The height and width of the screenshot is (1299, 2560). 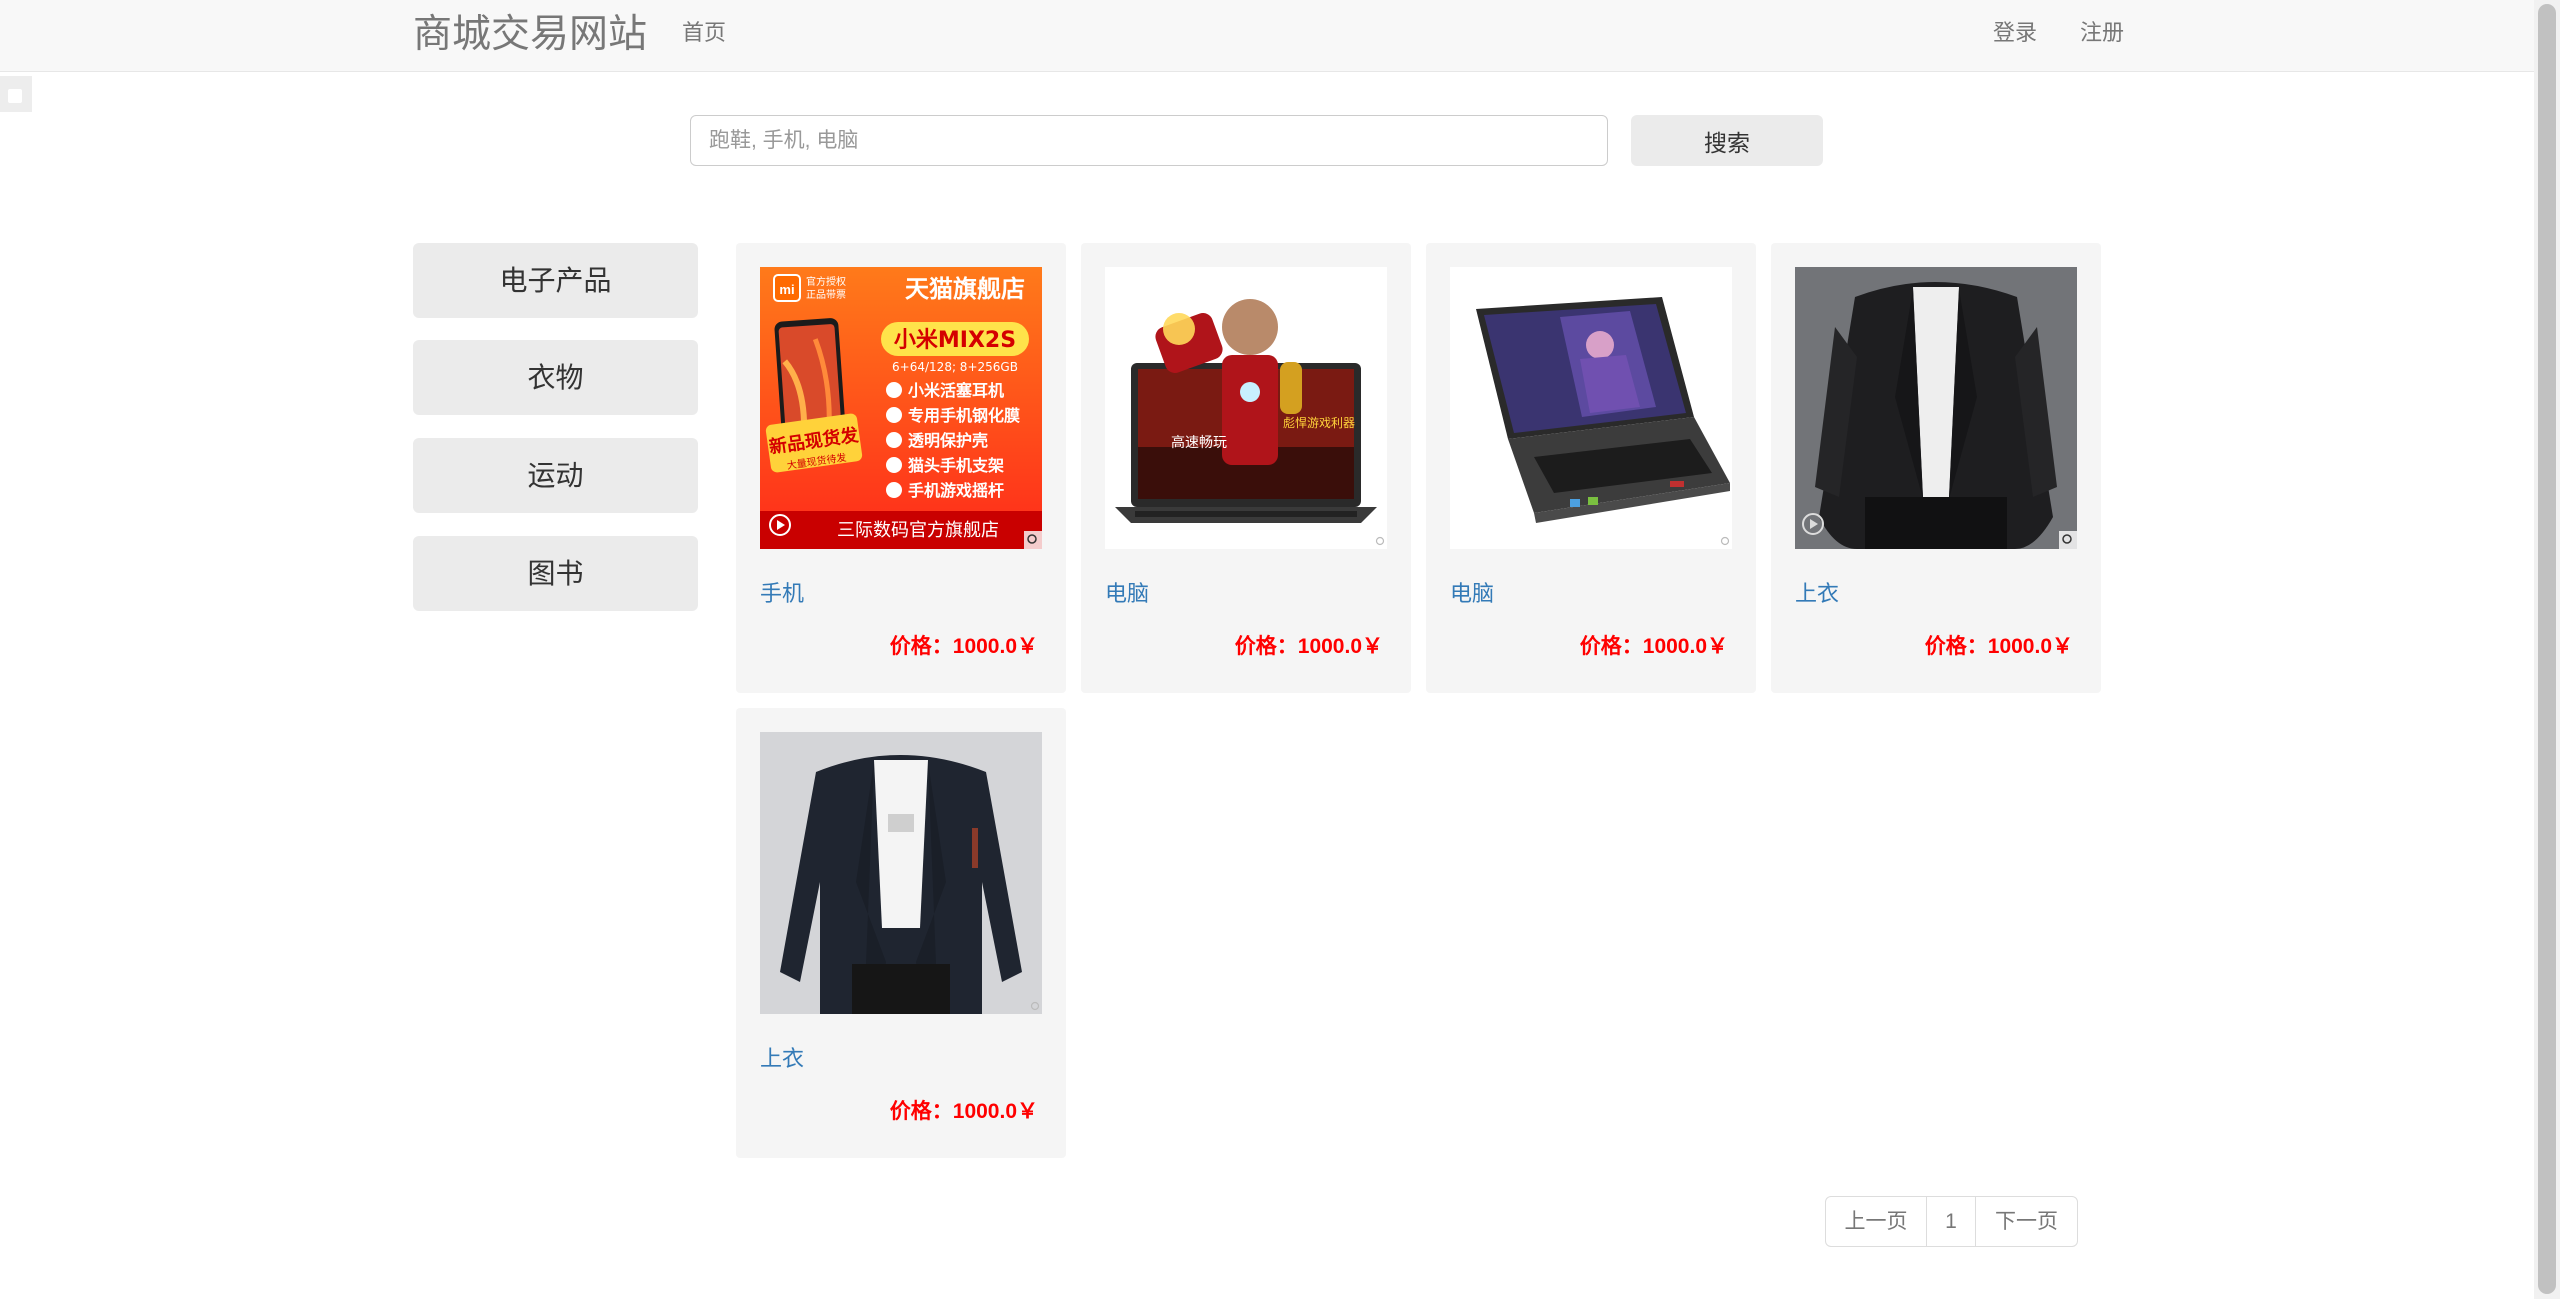 I want to click on svg-text: 猫头手机支架, so click(x=956, y=465).